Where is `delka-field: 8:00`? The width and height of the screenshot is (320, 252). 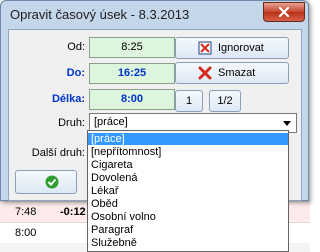
delka-field: 8:00 is located at coordinates (132, 99).